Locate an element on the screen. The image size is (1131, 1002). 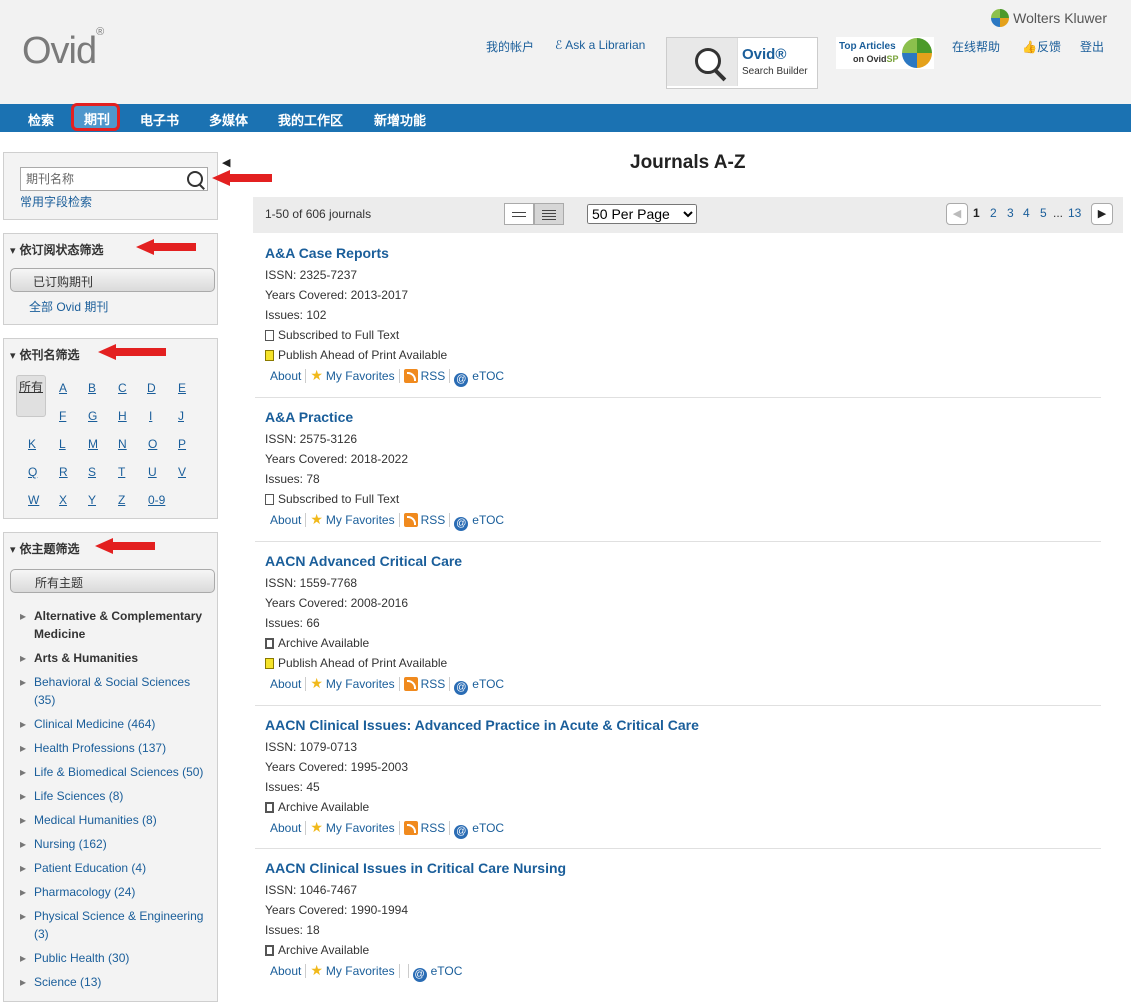
per-page-select: 50 Per Page is located at coordinates (642, 214).